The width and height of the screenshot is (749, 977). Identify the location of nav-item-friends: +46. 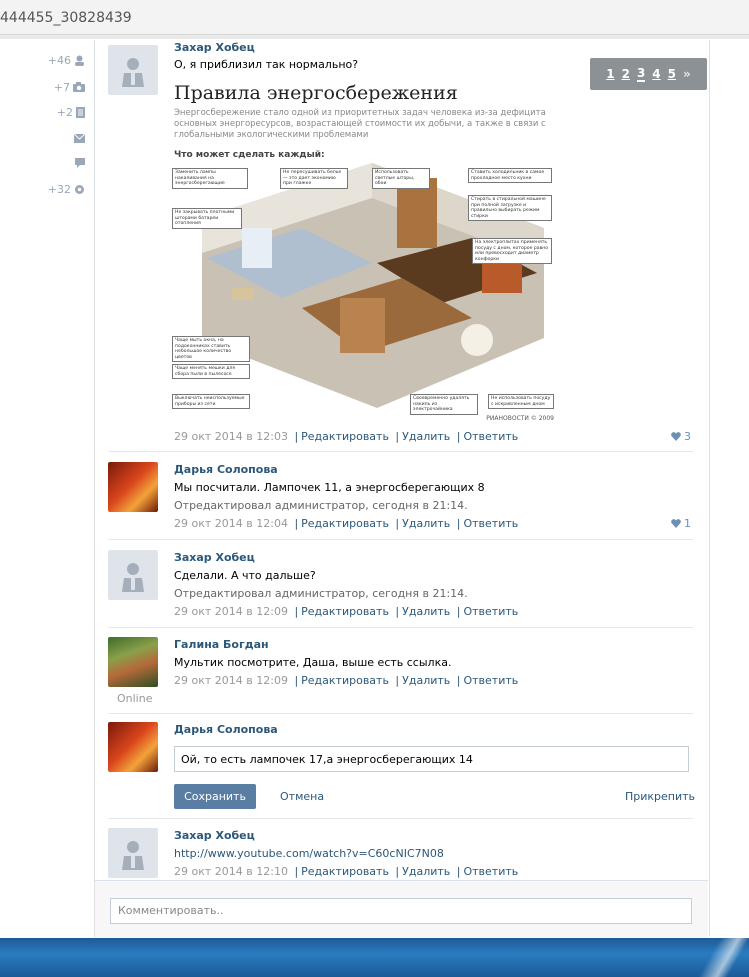
(66, 60).